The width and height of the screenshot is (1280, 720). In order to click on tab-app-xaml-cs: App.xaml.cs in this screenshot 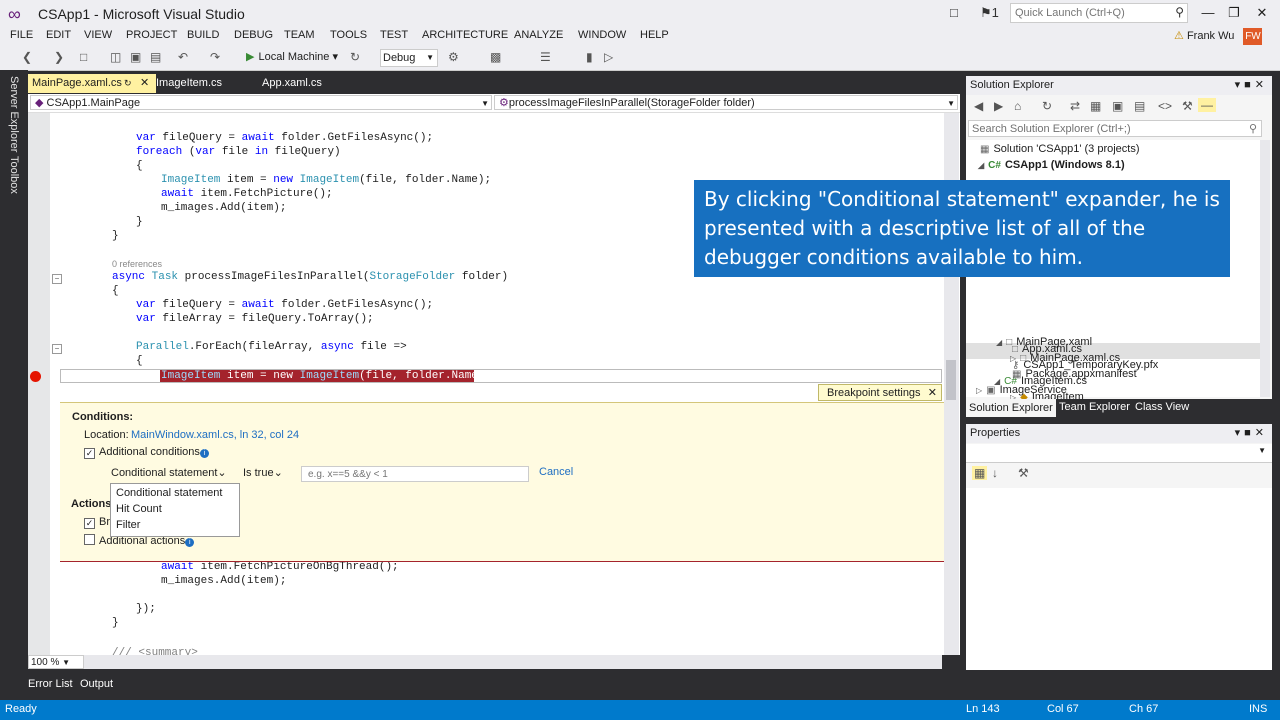, I will do `click(310, 83)`.